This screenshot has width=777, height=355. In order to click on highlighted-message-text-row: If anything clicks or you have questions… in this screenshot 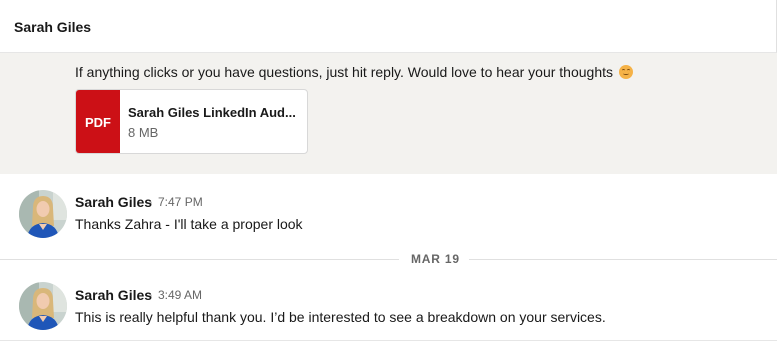, I will do `click(354, 72)`.